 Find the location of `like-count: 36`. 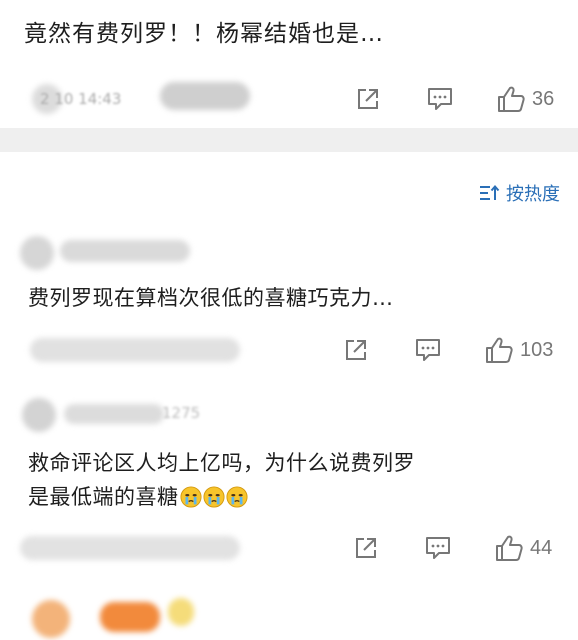

like-count: 36 is located at coordinates (543, 98).